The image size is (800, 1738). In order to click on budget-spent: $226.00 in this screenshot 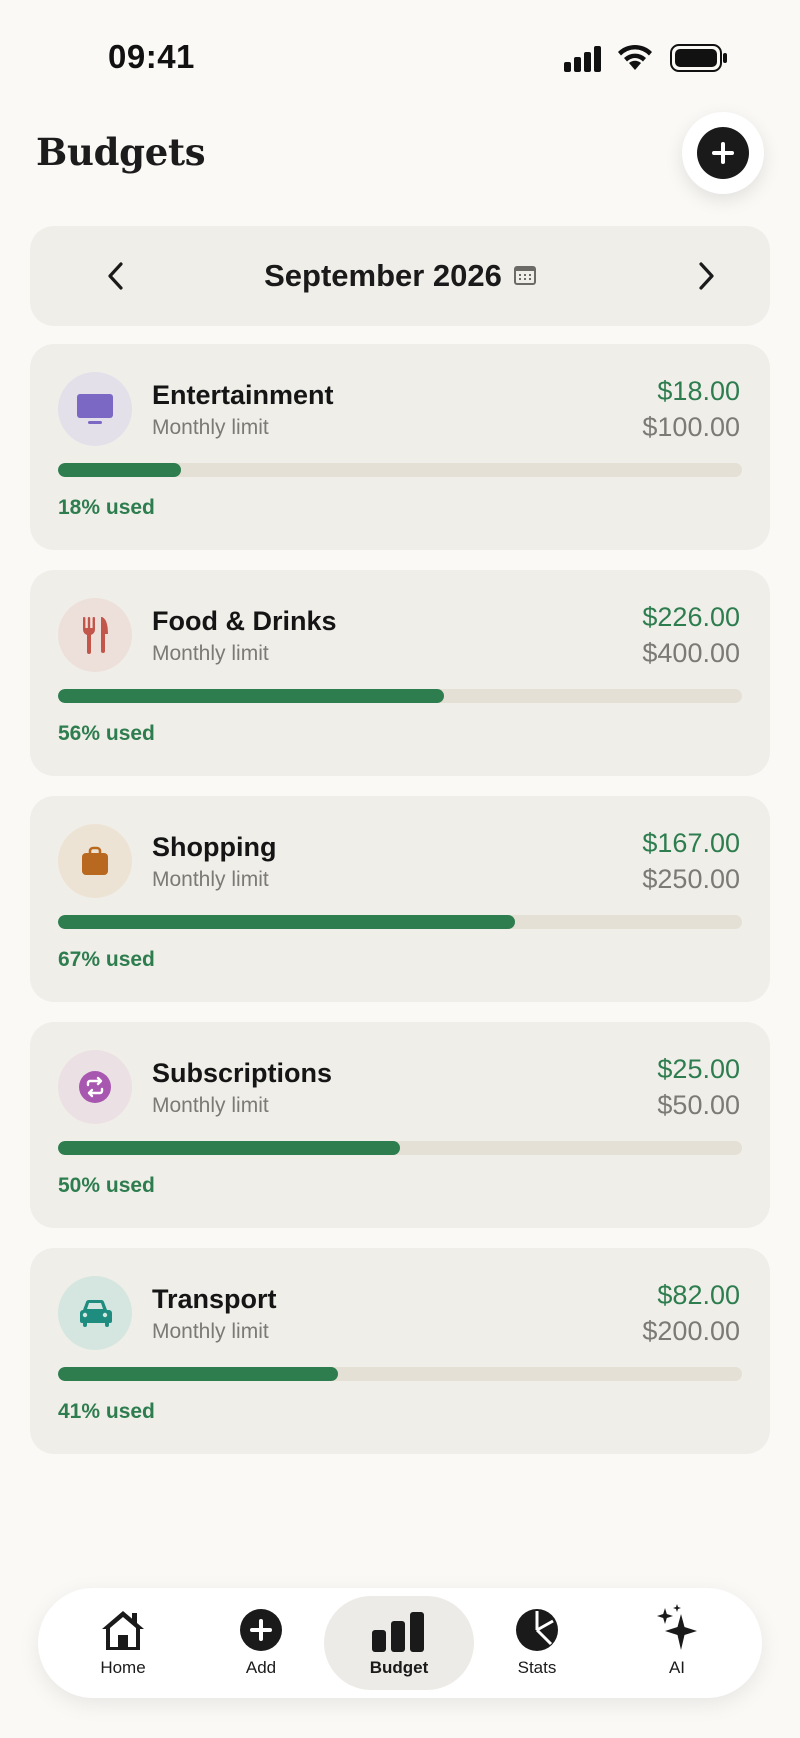, I will do `click(691, 617)`.